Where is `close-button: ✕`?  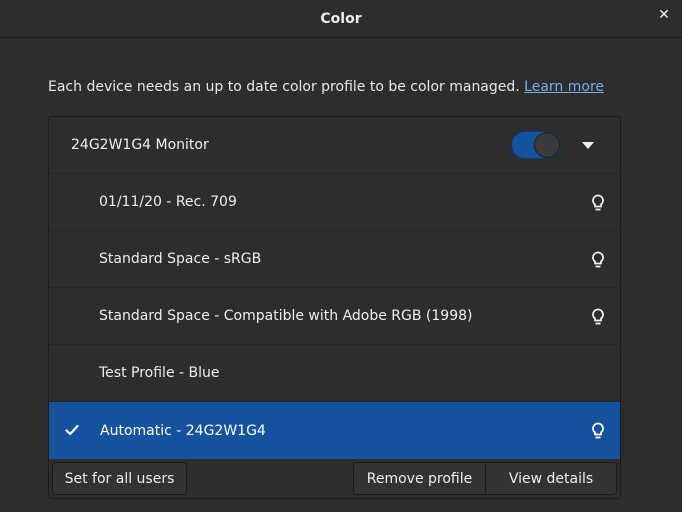 close-button: ✕ is located at coordinates (664, 15).